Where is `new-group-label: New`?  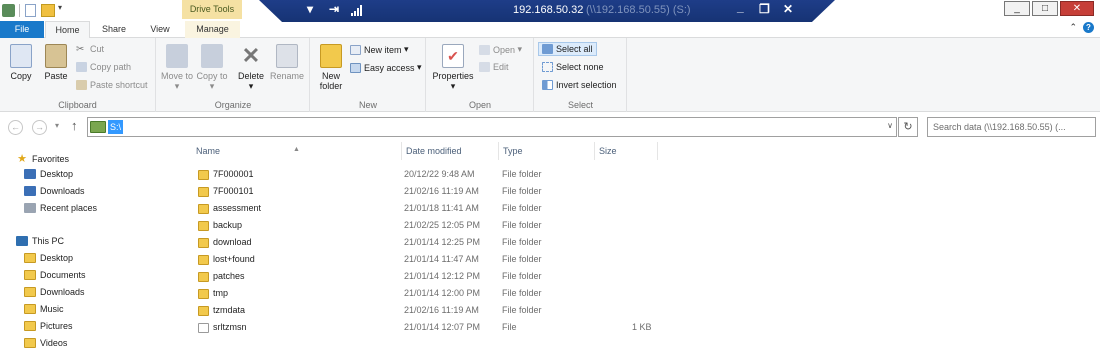 new-group-label: New is located at coordinates (367, 105).